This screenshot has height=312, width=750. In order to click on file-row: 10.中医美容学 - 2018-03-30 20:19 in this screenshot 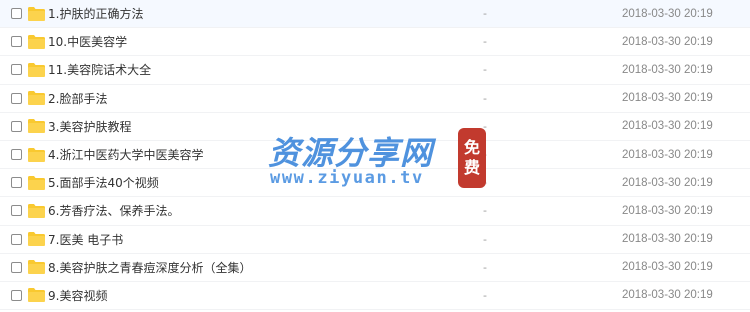, I will do `click(375, 42)`.